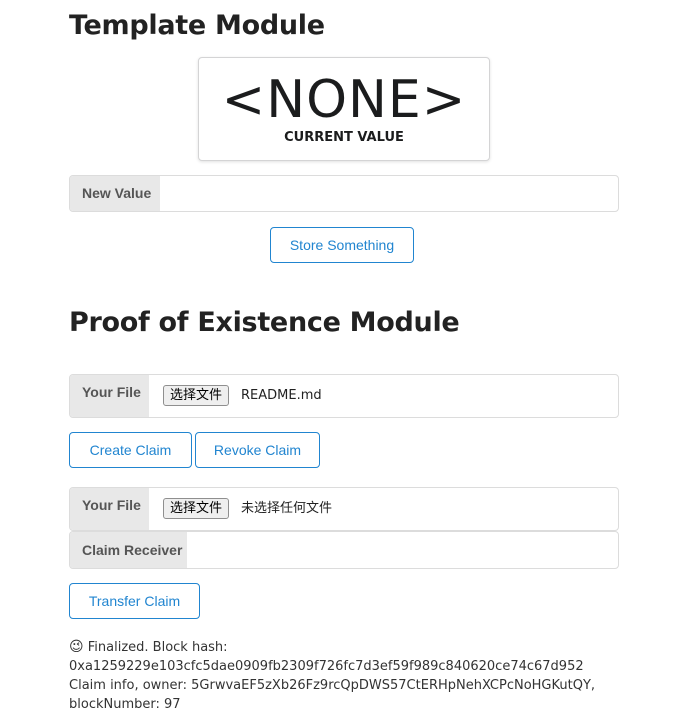  What do you see at coordinates (264, 322) in the screenshot?
I see `poe-module-title: Proof of Existence Module` at bounding box center [264, 322].